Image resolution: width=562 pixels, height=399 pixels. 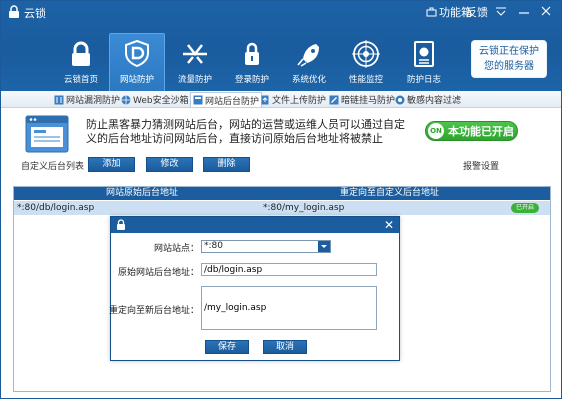 I want to click on tab-vulnerability-protection: 网站漏洞防护, so click(x=87, y=99).